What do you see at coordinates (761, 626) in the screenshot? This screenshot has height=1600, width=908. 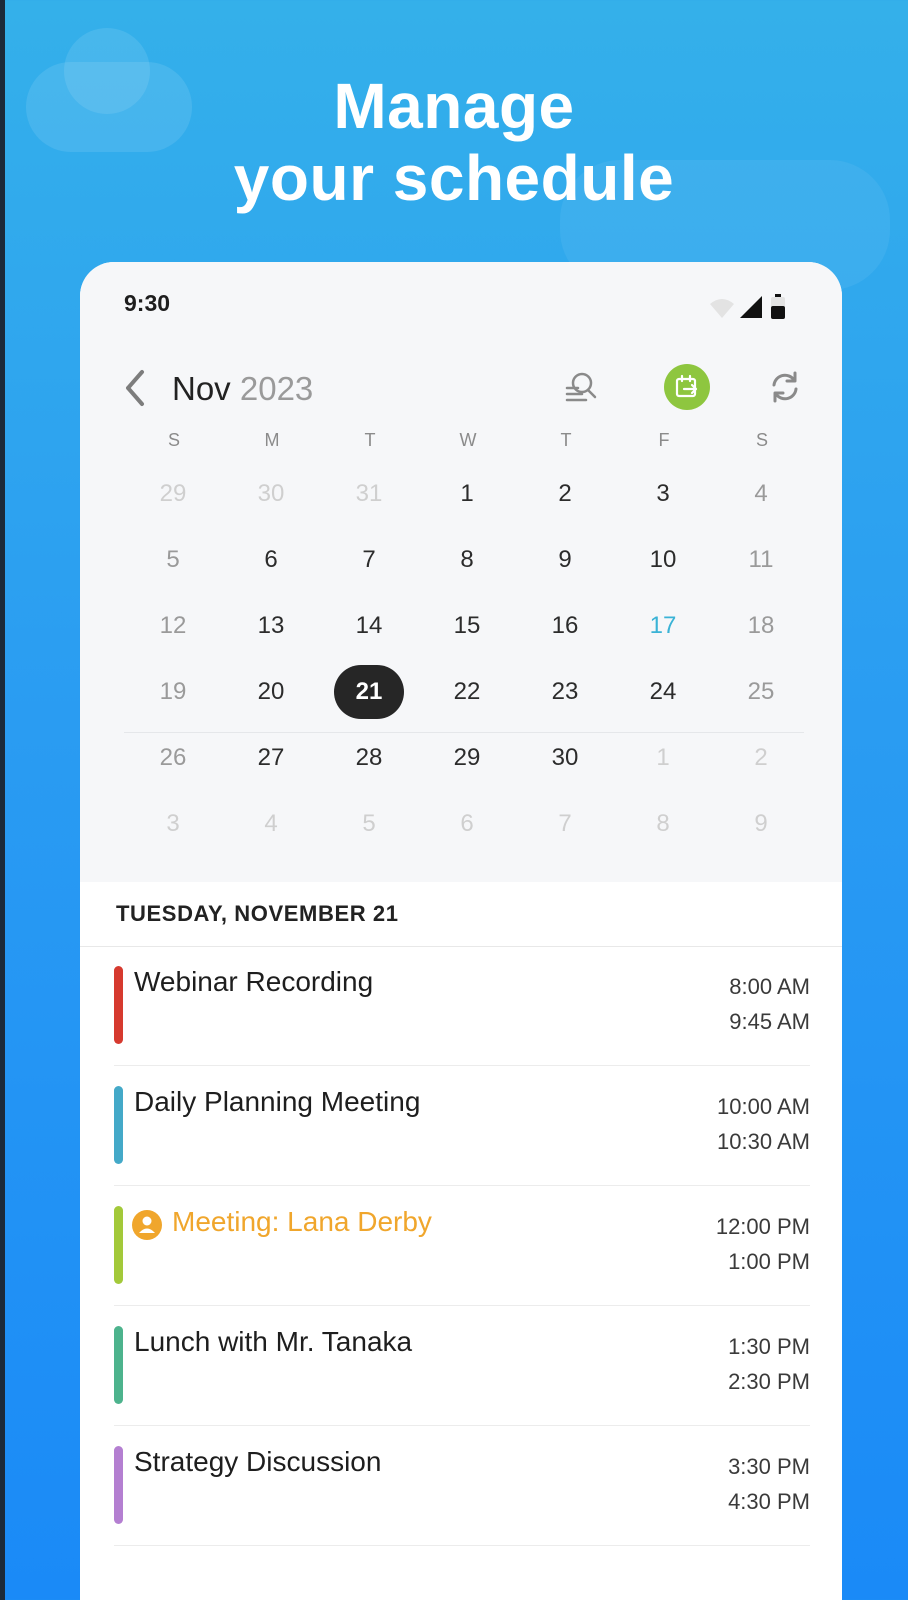 I see `calendar-day: 18` at bounding box center [761, 626].